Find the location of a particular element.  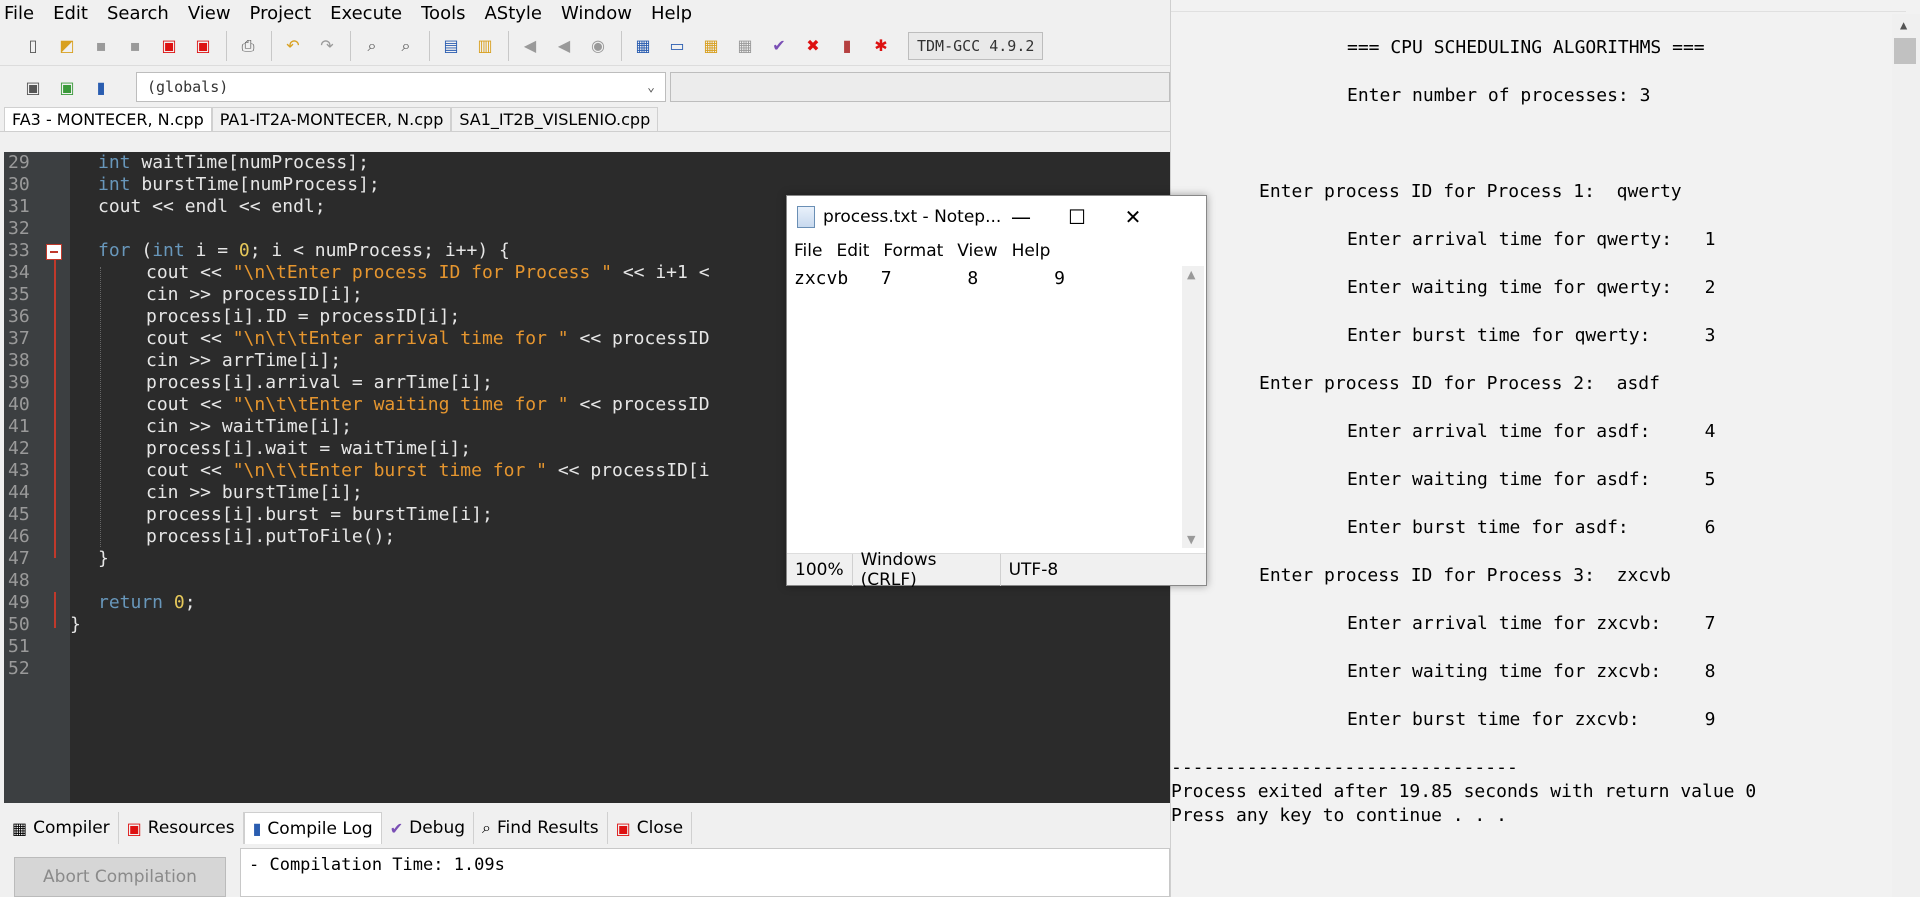

notepad-menu-format: Format is located at coordinates (913, 251).